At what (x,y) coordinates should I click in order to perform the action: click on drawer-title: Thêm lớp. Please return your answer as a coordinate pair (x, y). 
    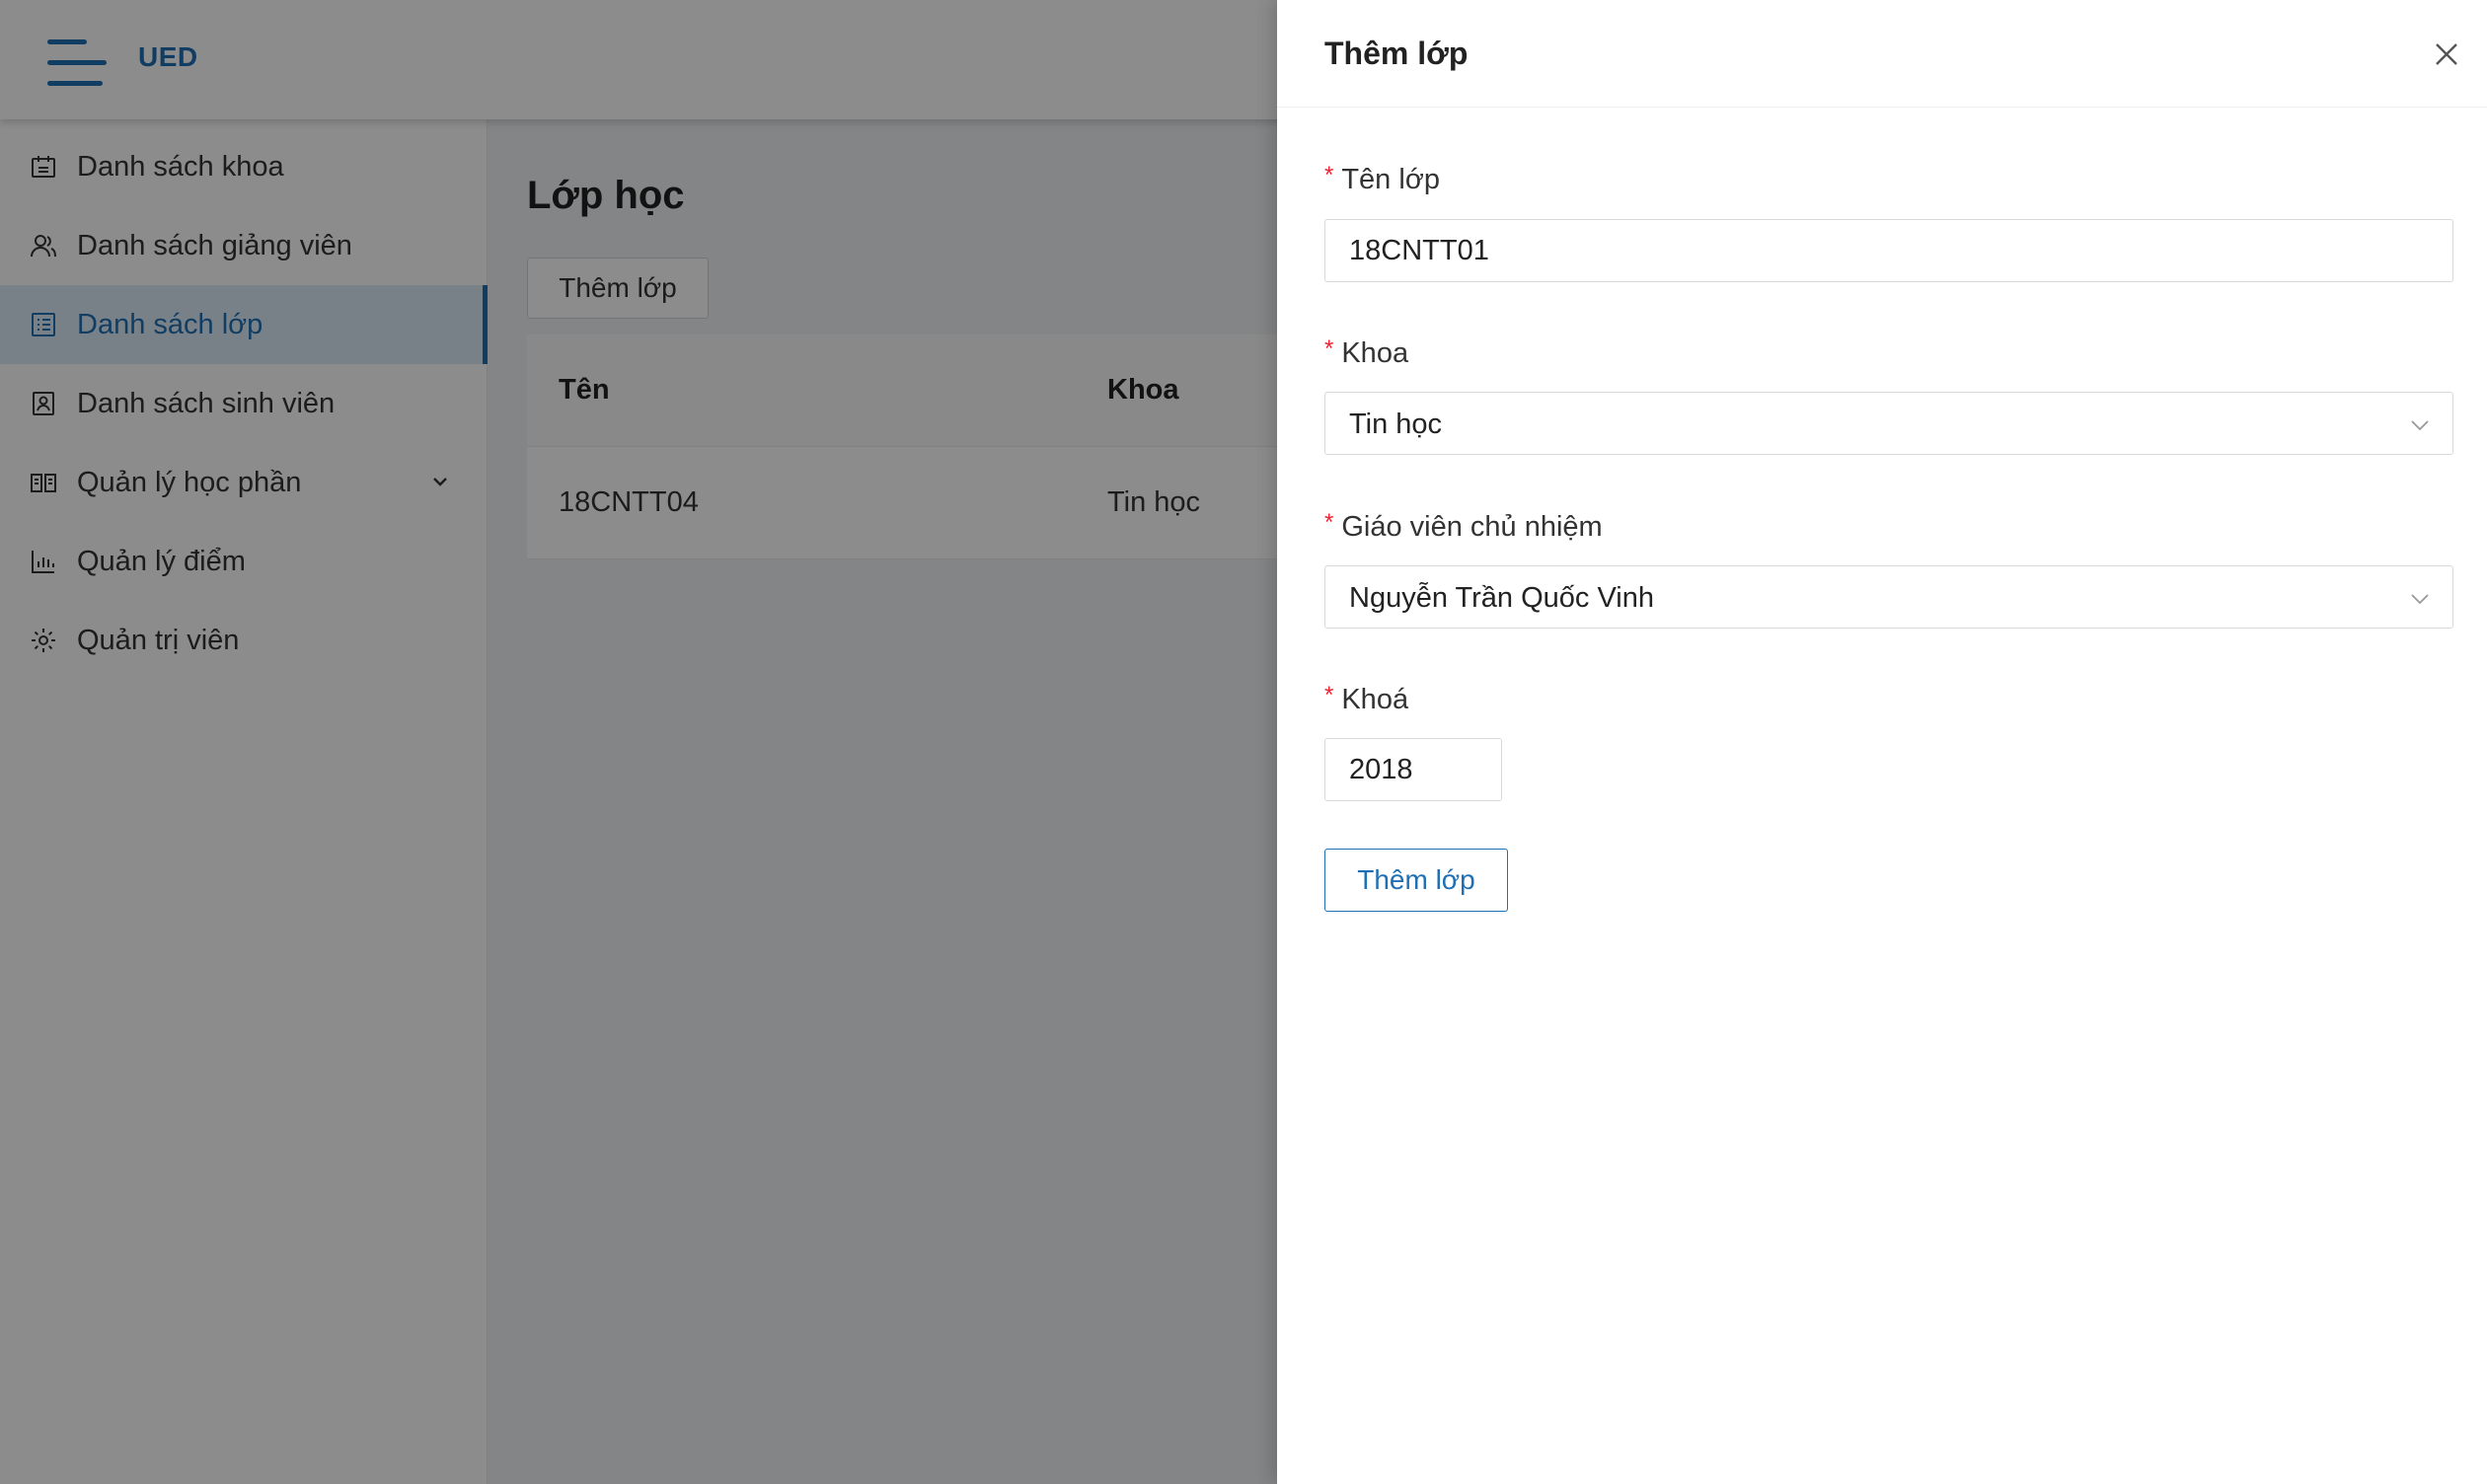
    Looking at the image, I should click on (1396, 53).